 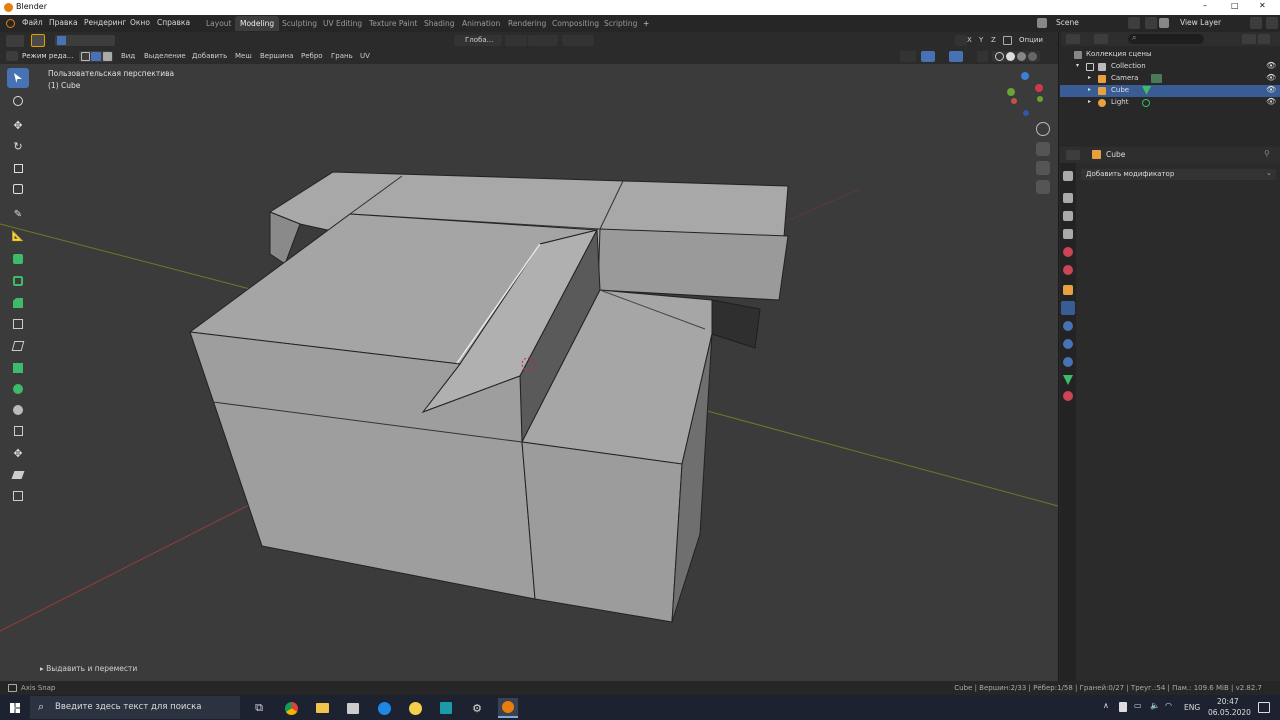 I want to click on tab-scripting: Scripting, so click(x=620, y=23).